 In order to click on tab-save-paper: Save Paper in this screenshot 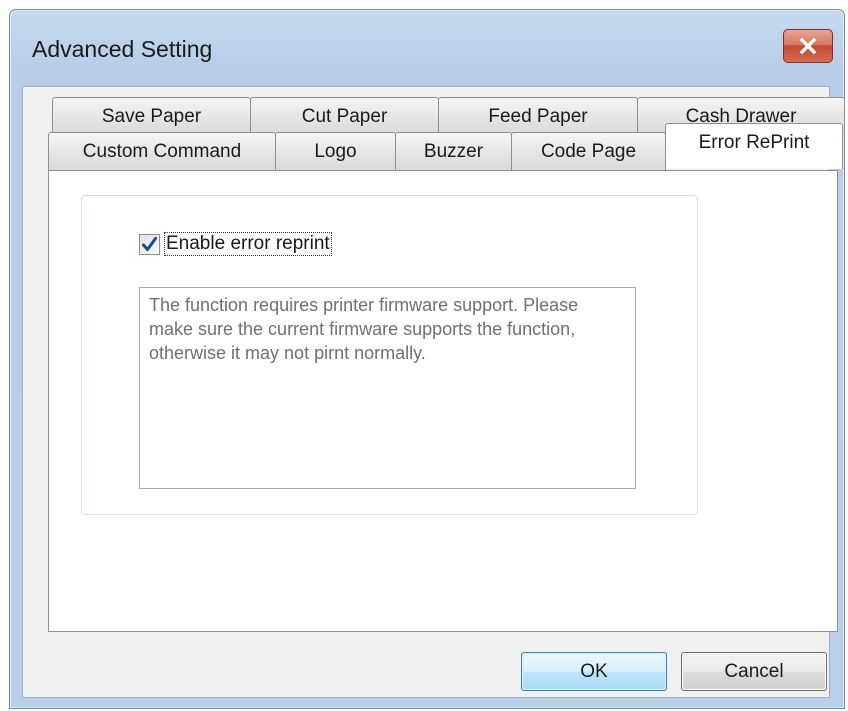, I will do `click(151, 116)`.